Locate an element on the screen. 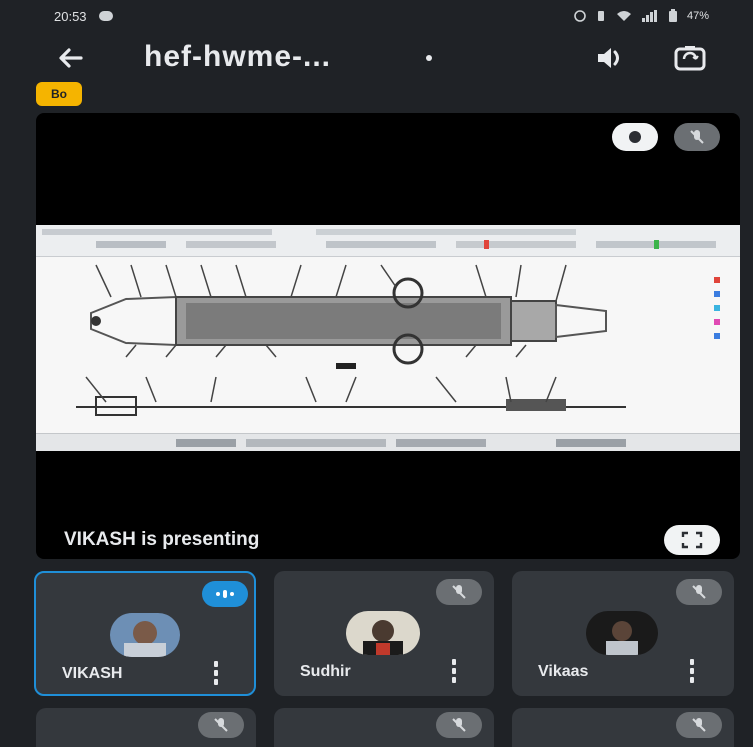 The image size is (753, 747). audio-wave-icon is located at coordinates (225, 594).